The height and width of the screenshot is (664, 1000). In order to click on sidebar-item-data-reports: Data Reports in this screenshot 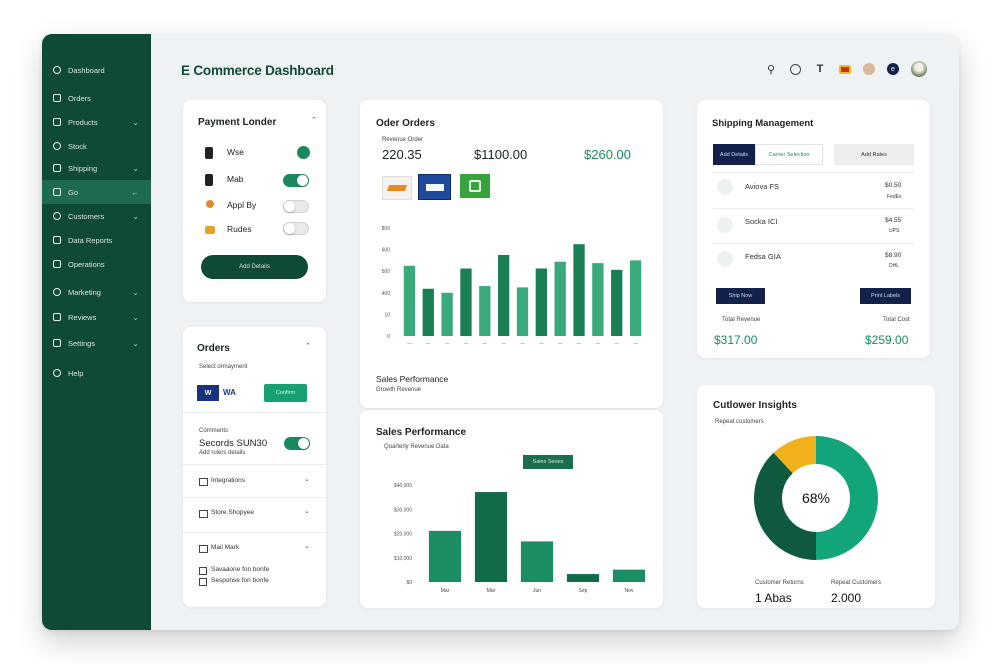, I will do `click(96, 240)`.